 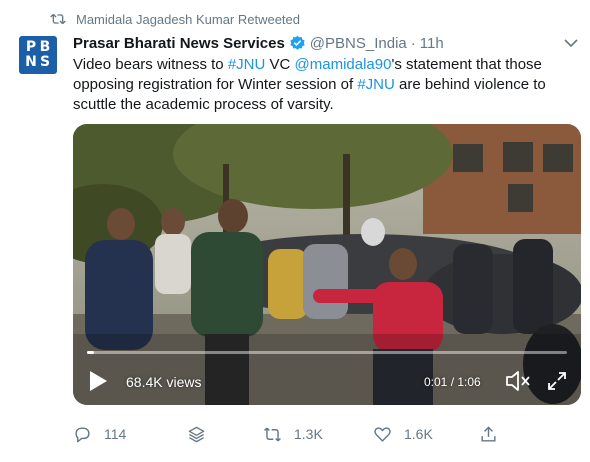 What do you see at coordinates (150, 64) in the screenshot?
I see `tweet-text-segment: Video bears witness to` at bounding box center [150, 64].